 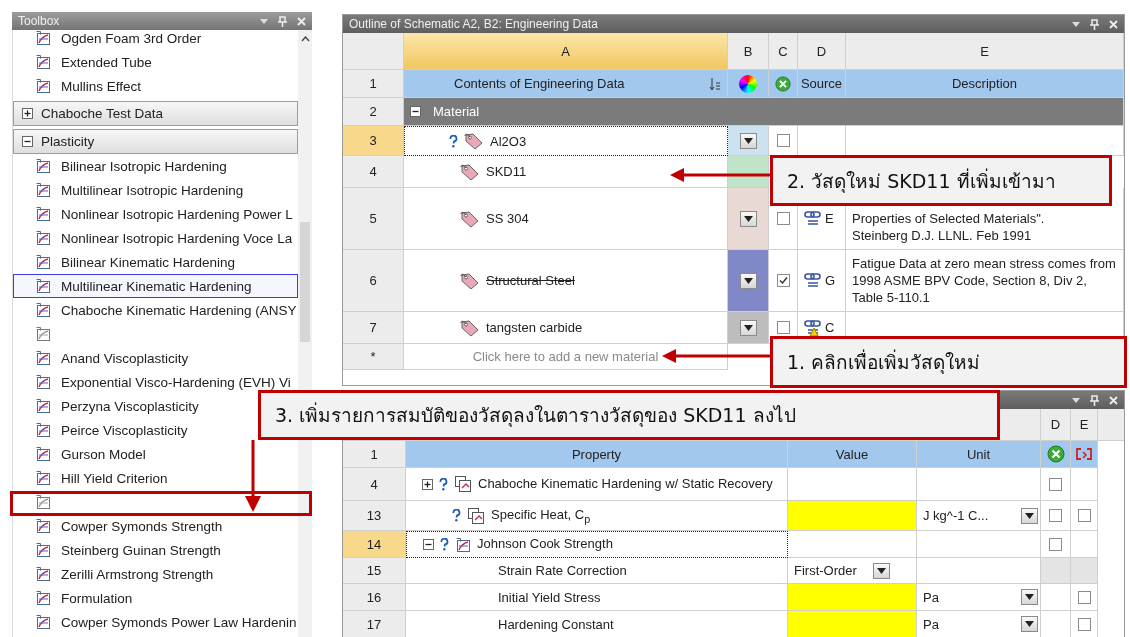 I want to click on toolbox-item: Anand Viscoplasticity, so click(x=103, y=358).